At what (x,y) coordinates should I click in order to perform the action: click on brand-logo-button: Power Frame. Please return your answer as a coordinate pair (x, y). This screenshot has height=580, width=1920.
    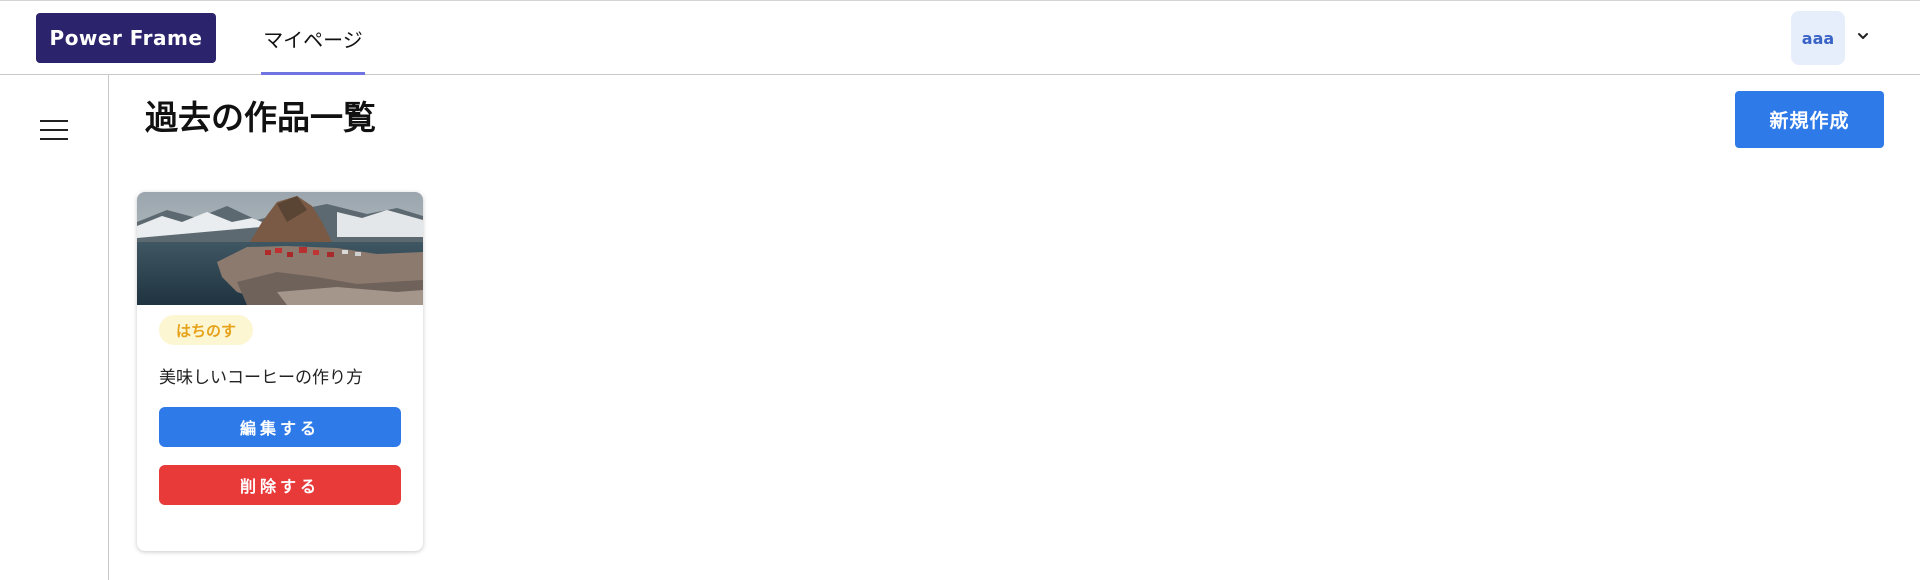
    Looking at the image, I should click on (126, 38).